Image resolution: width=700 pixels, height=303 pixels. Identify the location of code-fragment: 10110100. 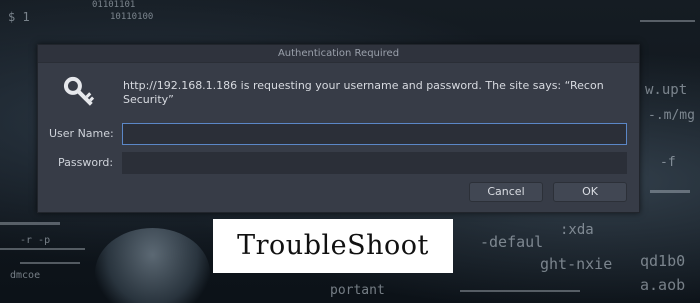
(132, 17).